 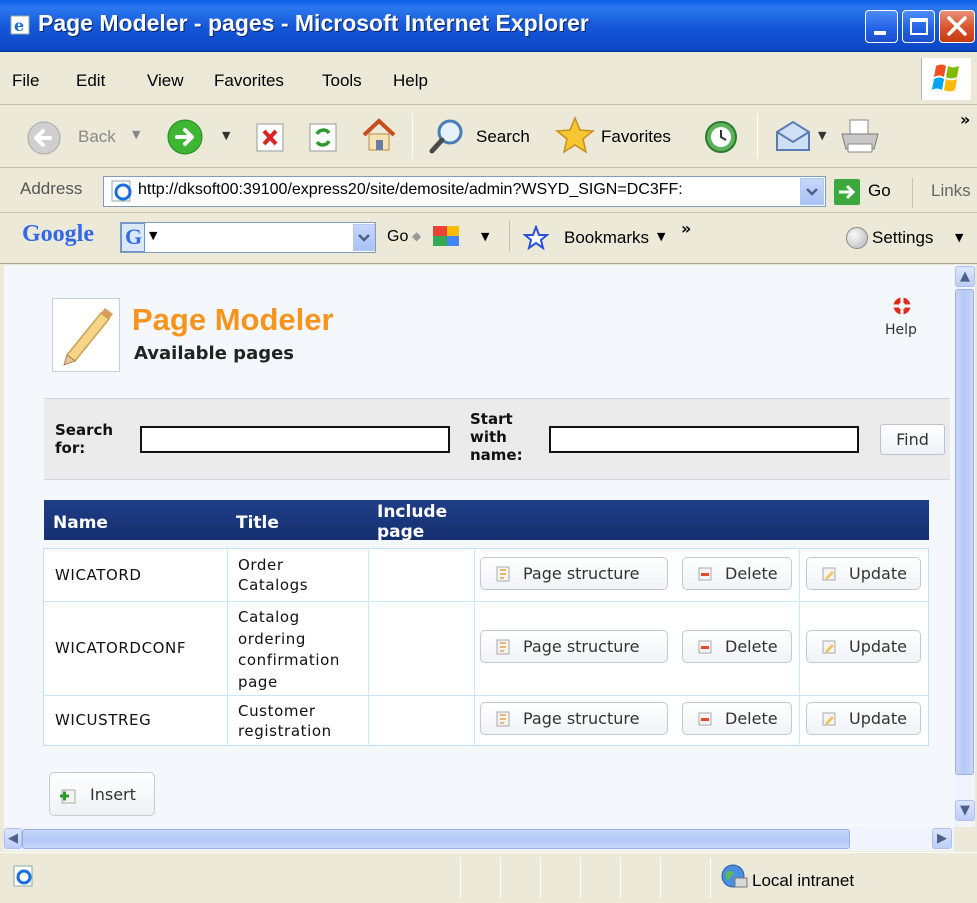 What do you see at coordinates (136, 721) in the screenshot?
I see `cell-name: WICUSTREG` at bounding box center [136, 721].